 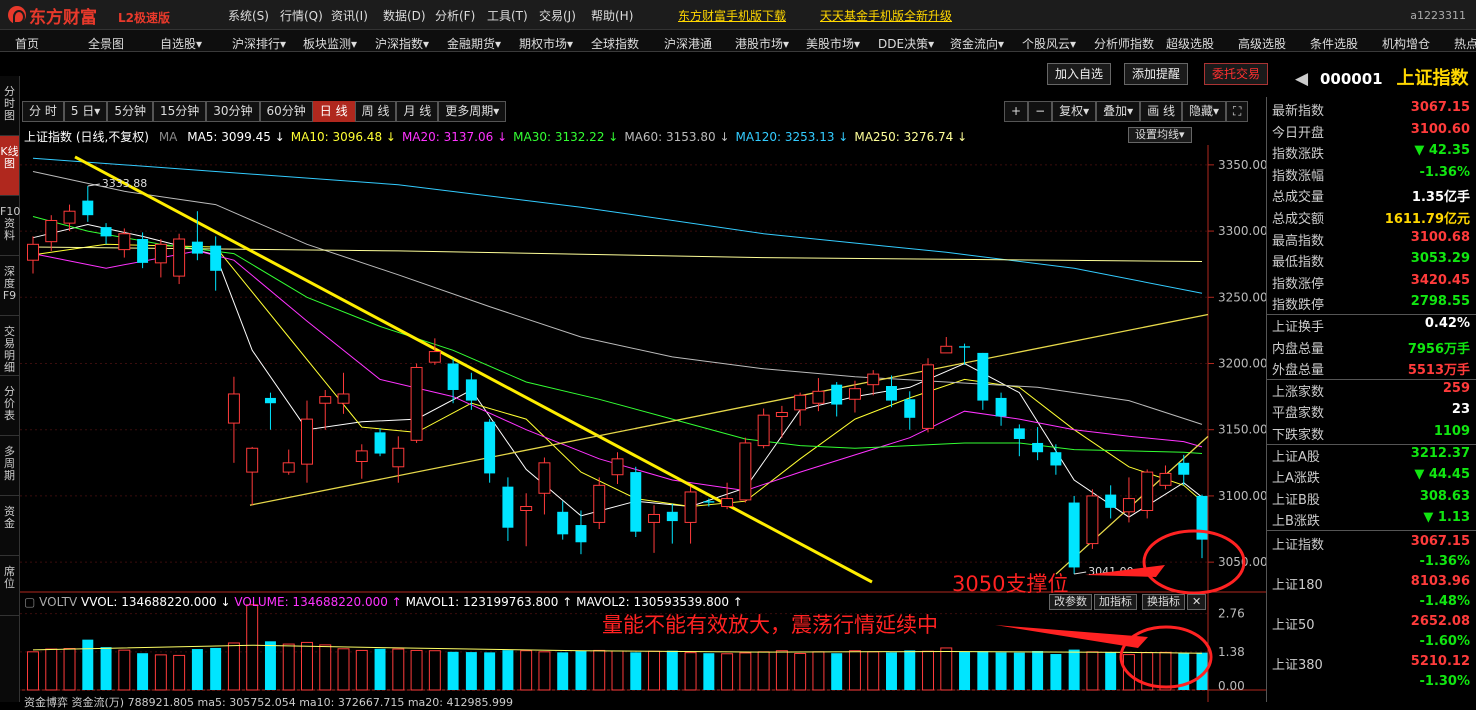 I want to click on nav-item: 机构增仓, so click(x=1406, y=43).